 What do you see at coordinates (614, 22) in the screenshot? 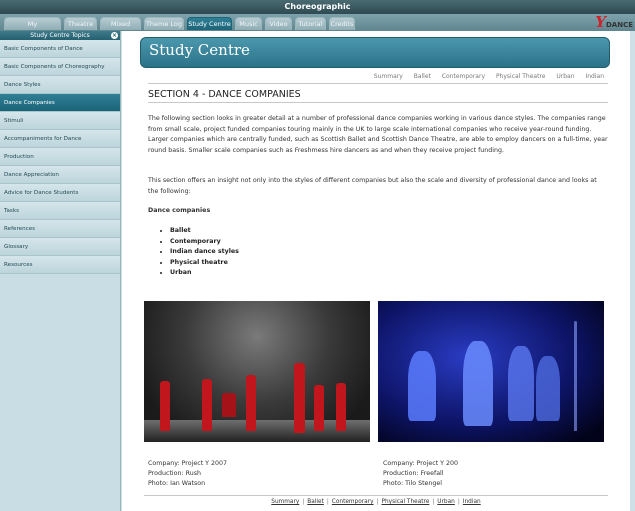
I see `dance-logo: YDANCE` at bounding box center [614, 22].